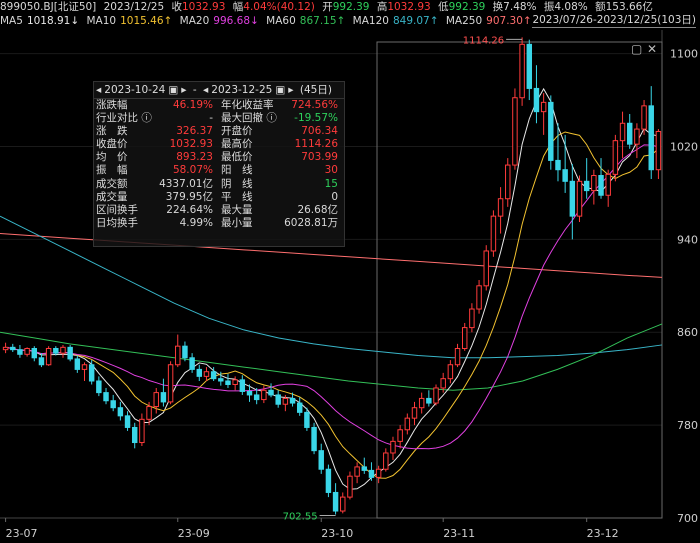  What do you see at coordinates (236, 144) in the screenshot?
I see `stat-key: 最高价` at bounding box center [236, 144].